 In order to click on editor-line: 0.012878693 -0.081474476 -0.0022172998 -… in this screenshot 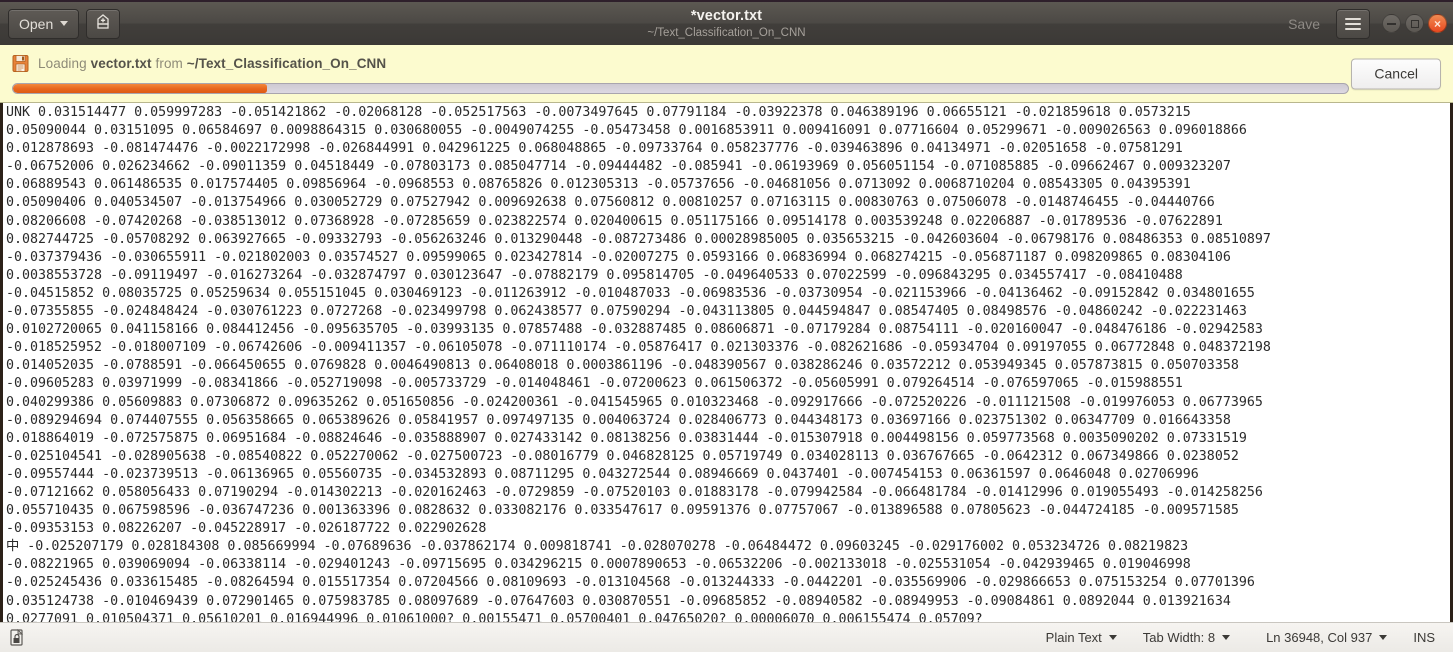, I will do `click(594, 149)`.